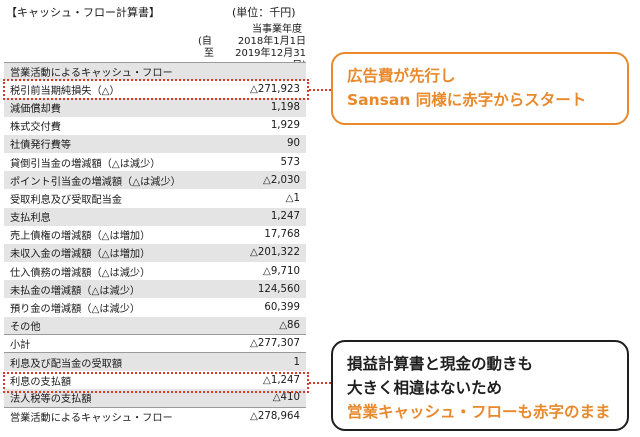 The width and height of the screenshot is (640, 437). What do you see at coordinates (156, 89) in the screenshot?
I see `highlight-net-loss` at bounding box center [156, 89].